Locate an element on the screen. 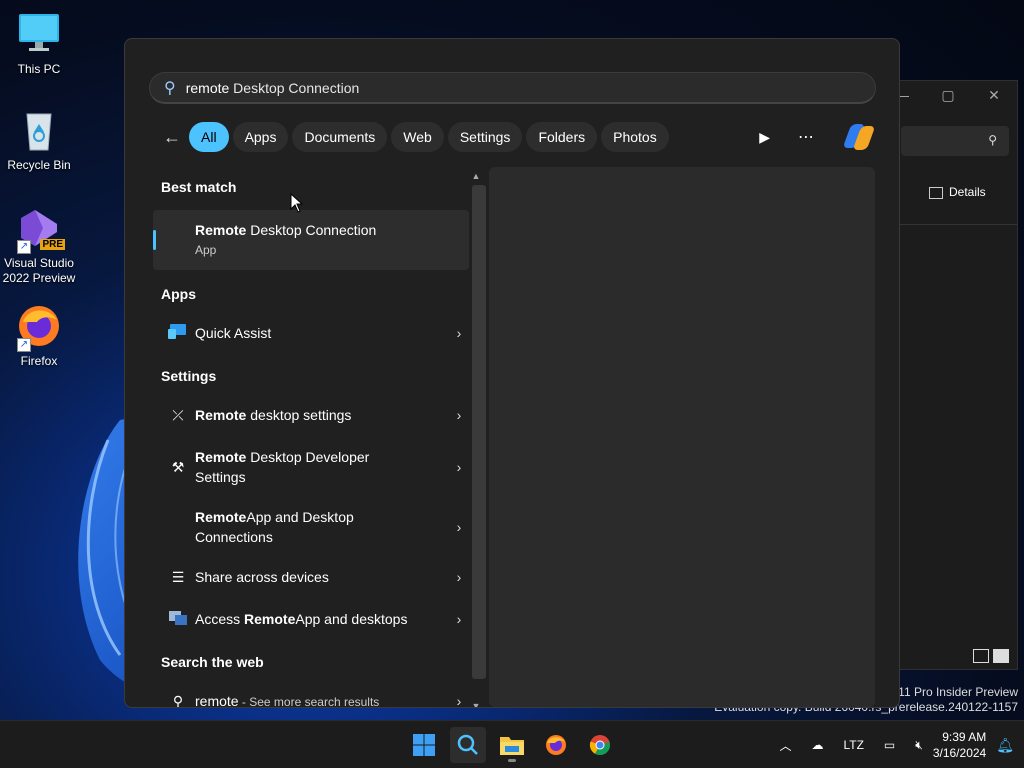 The image size is (1024, 768). filter-all: All is located at coordinates (209, 137).